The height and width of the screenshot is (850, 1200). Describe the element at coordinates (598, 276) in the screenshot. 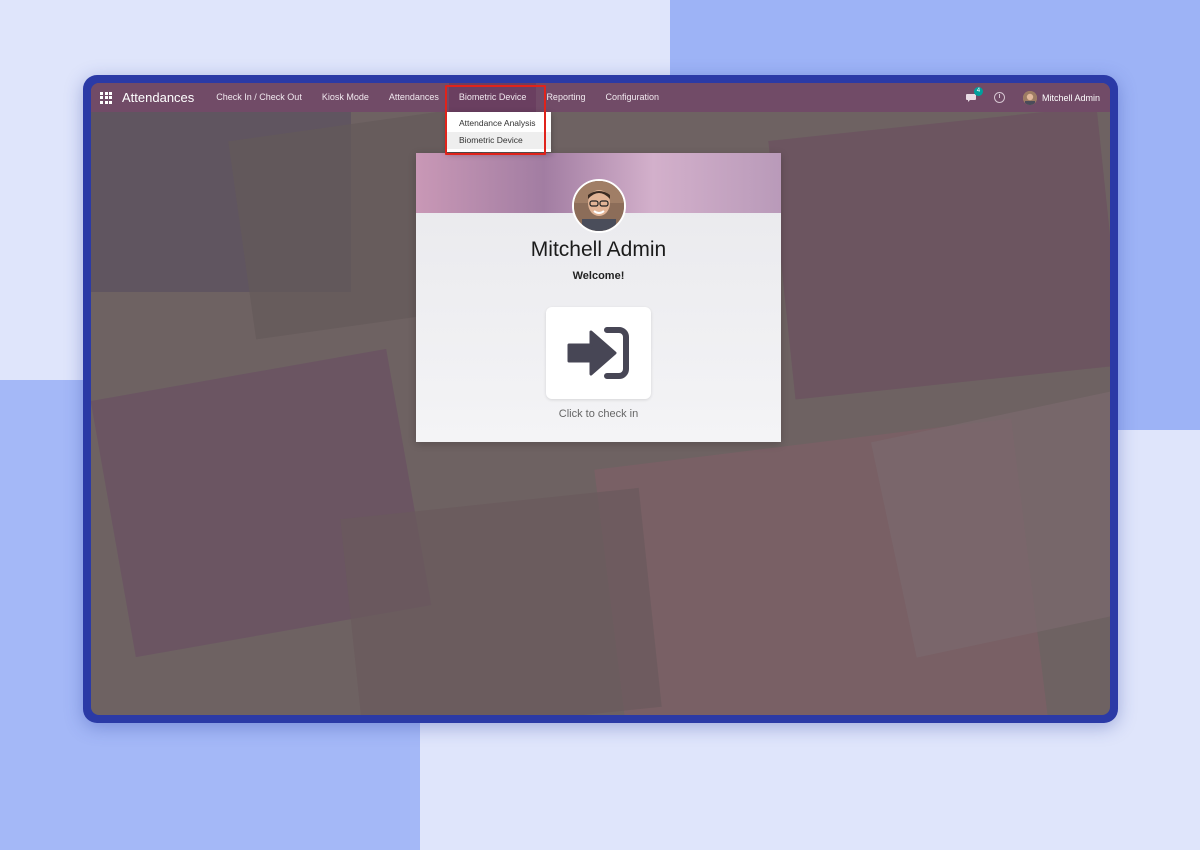

I see `welcome-text: Welcome!` at that location.